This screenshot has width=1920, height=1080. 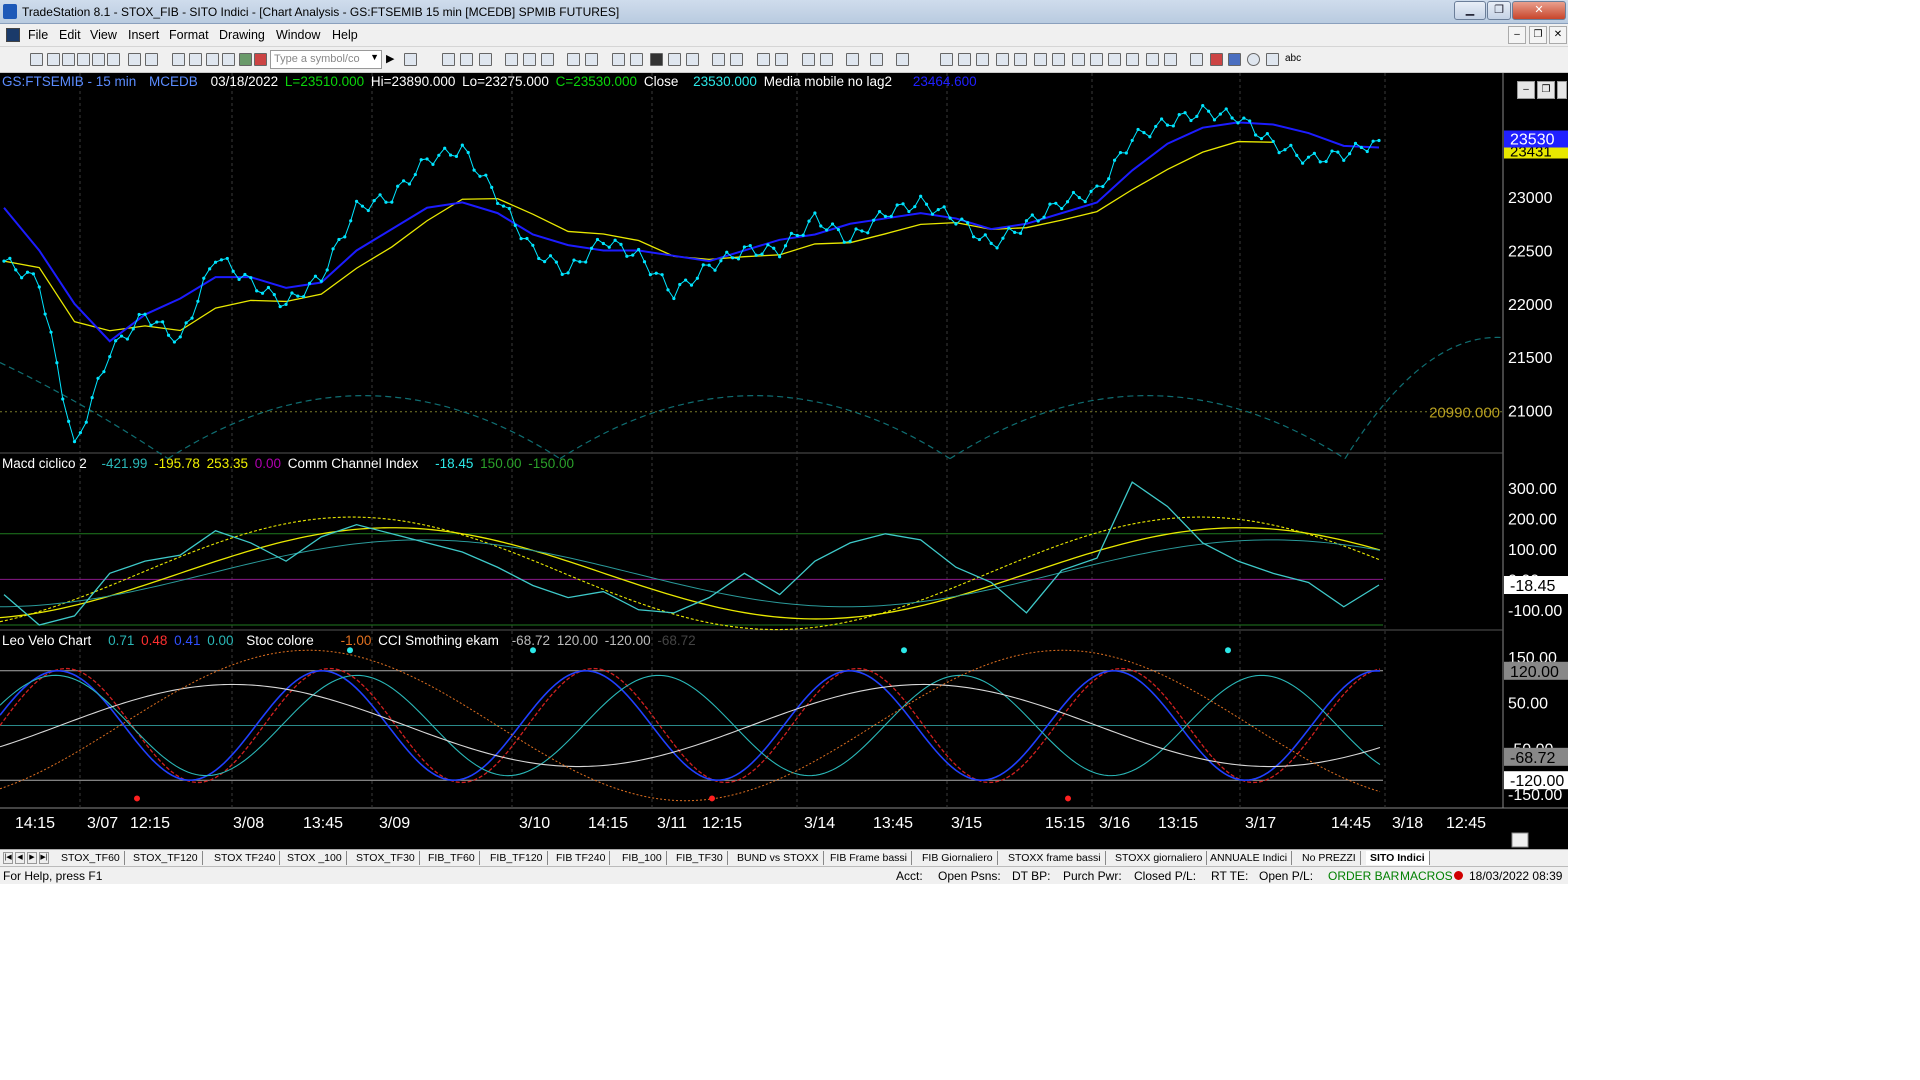 What do you see at coordinates (134, 59) in the screenshot?
I see `print-preview-icon` at bounding box center [134, 59].